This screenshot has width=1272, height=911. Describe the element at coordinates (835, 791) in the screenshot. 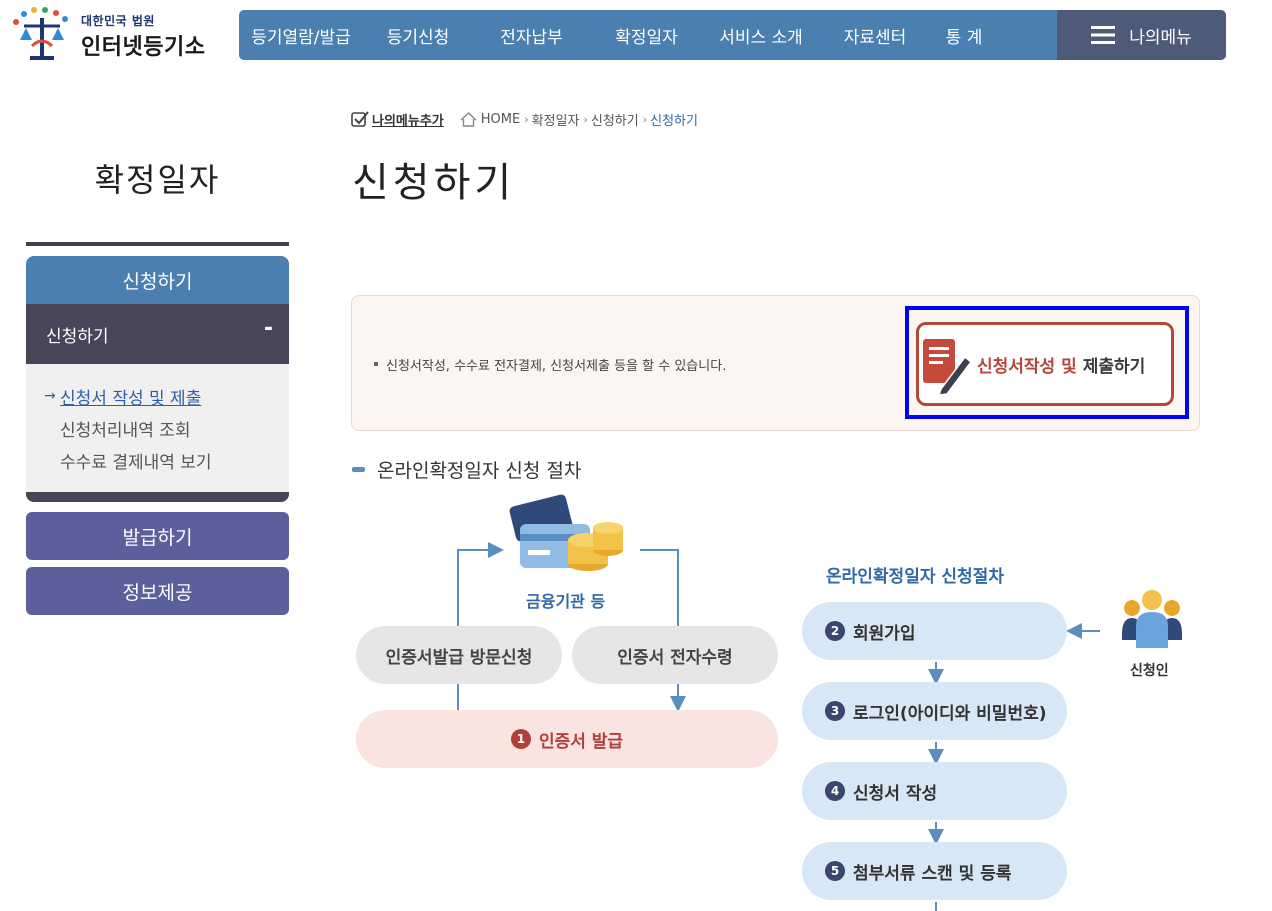

I see `step-number: 4` at that location.